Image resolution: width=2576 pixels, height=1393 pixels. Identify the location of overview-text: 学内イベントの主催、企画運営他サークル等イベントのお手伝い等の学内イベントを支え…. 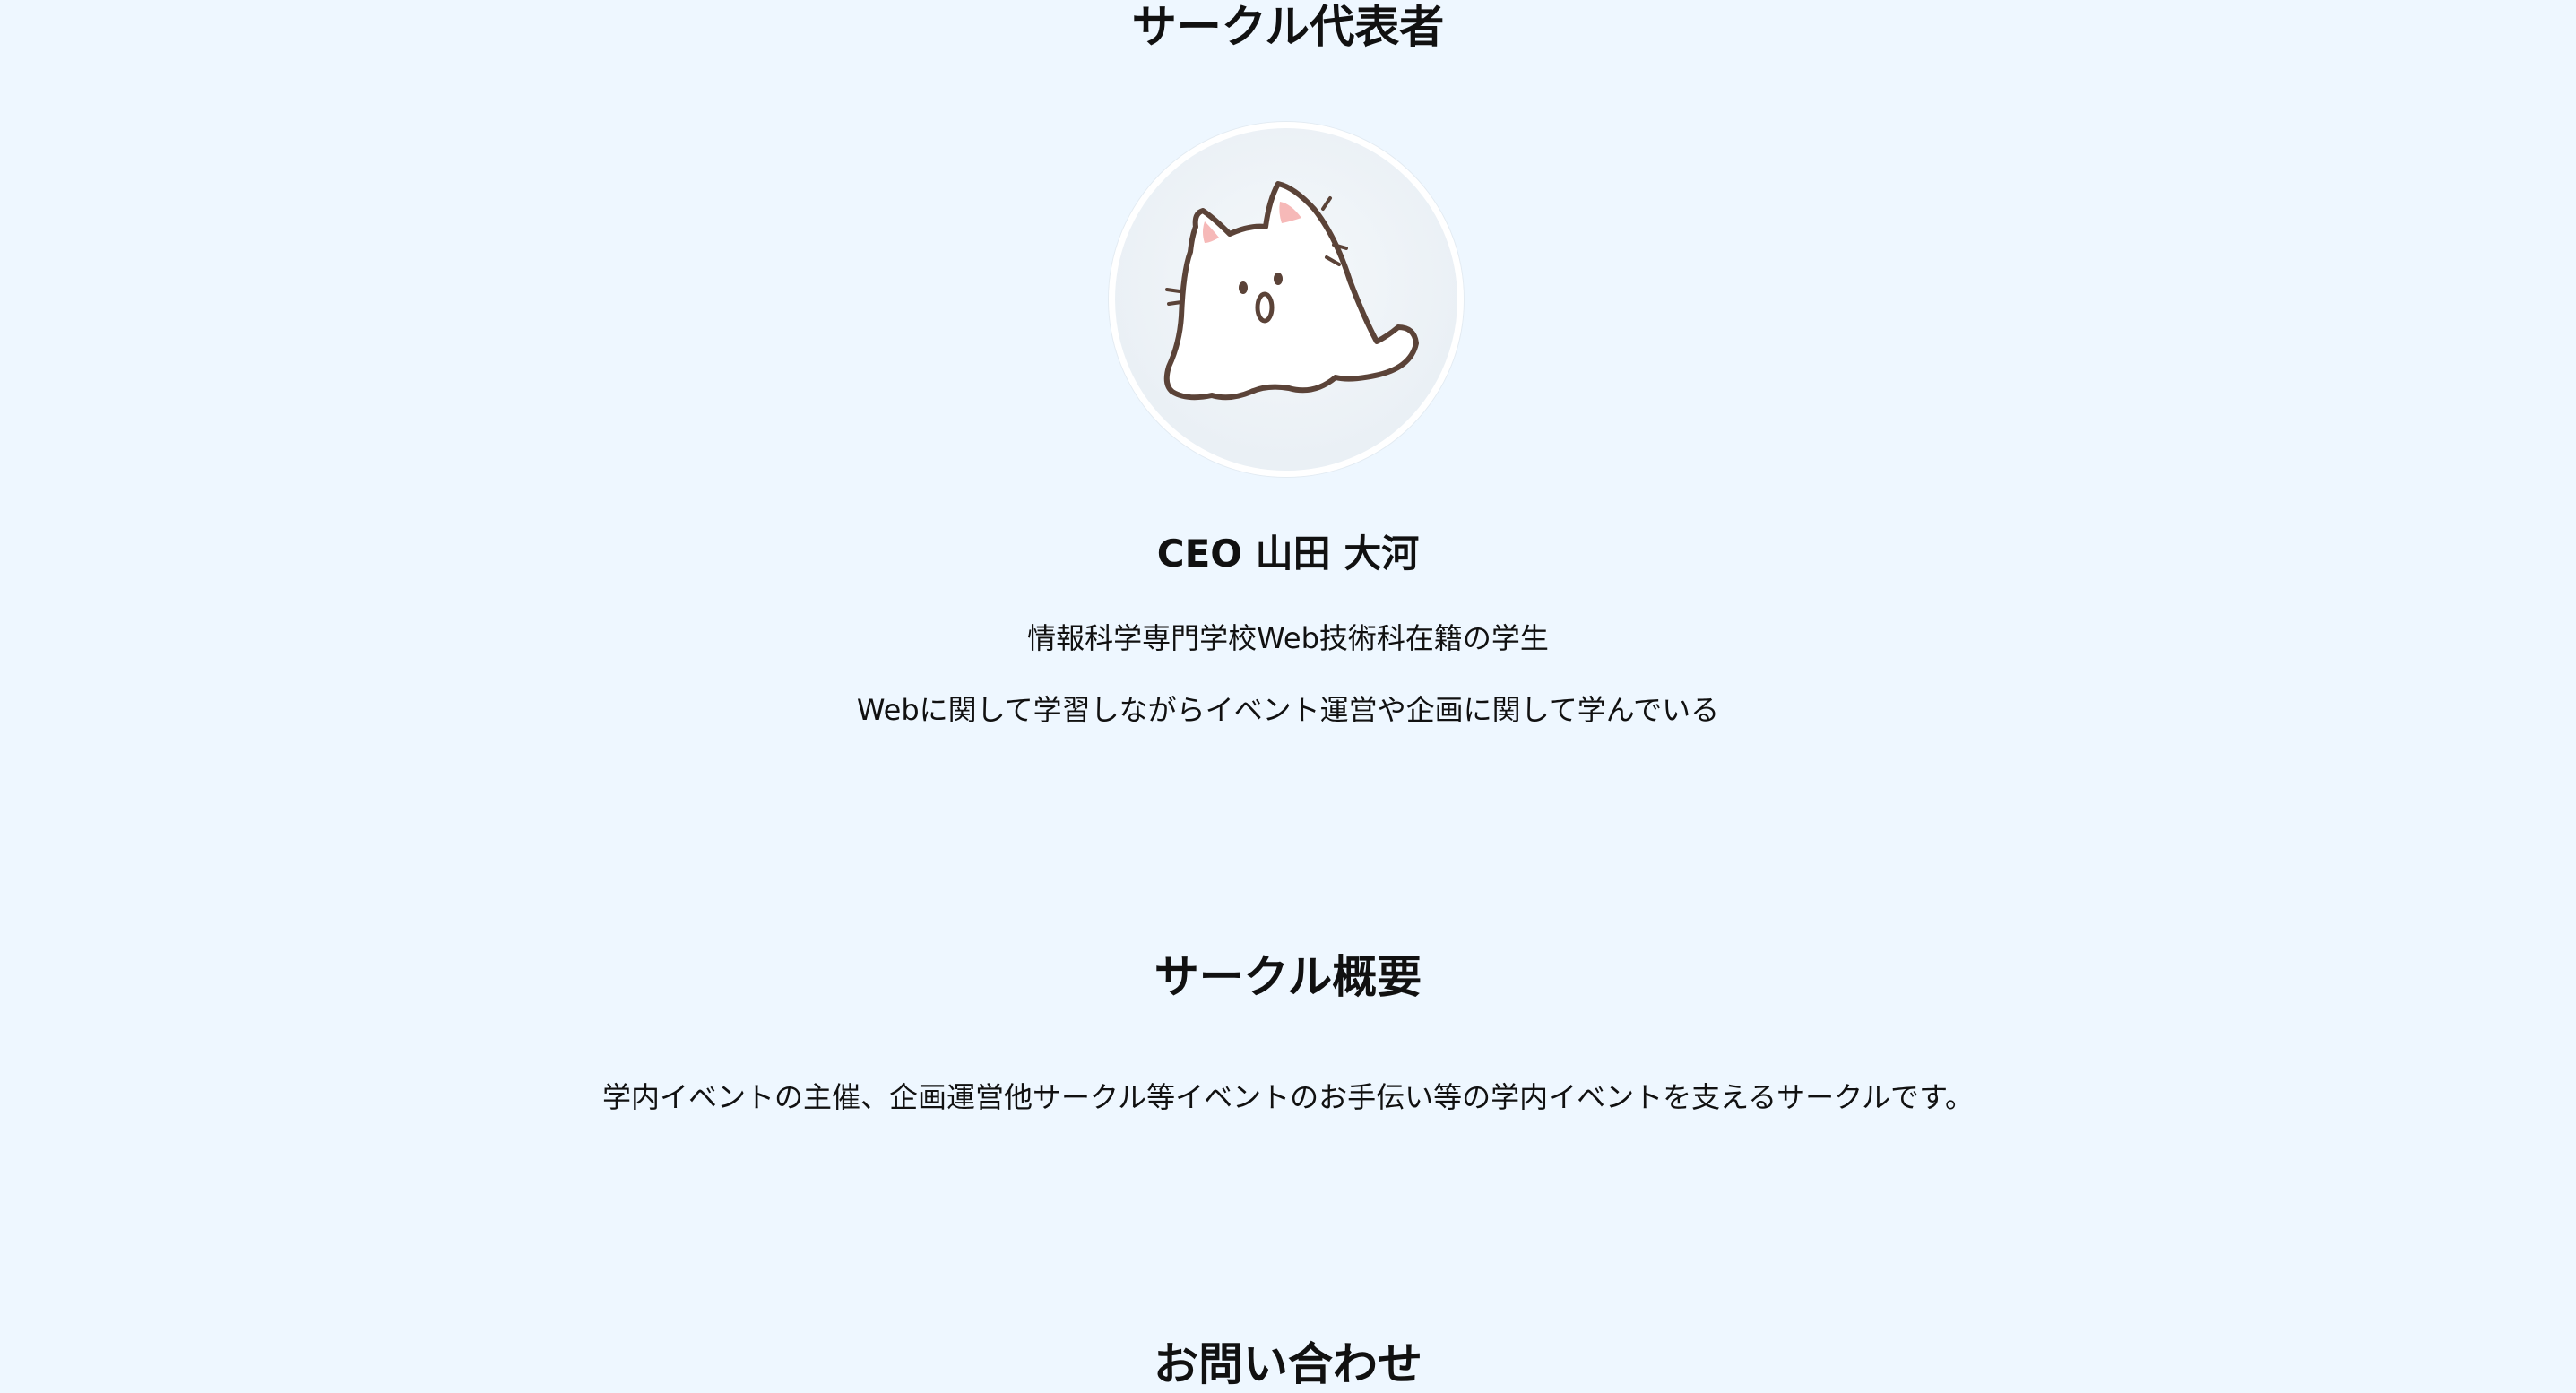
(1288, 1097).